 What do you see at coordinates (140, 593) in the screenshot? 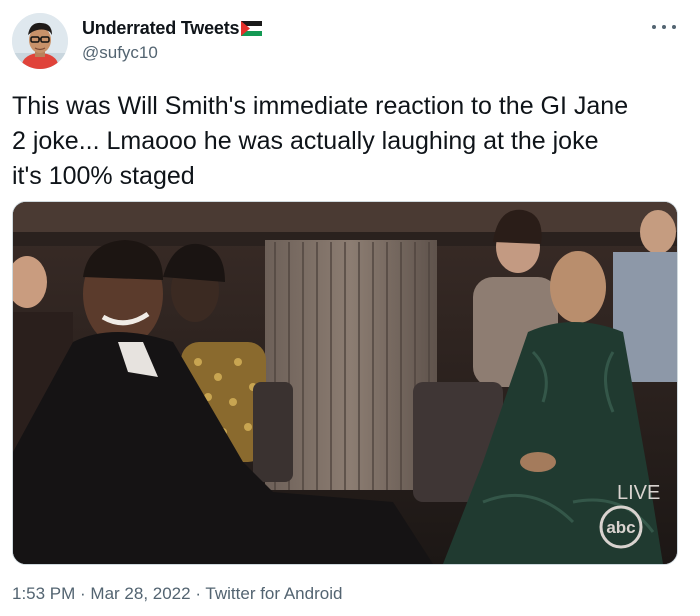
I see `tweet-date: Mar 28, 2022` at bounding box center [140, 593].